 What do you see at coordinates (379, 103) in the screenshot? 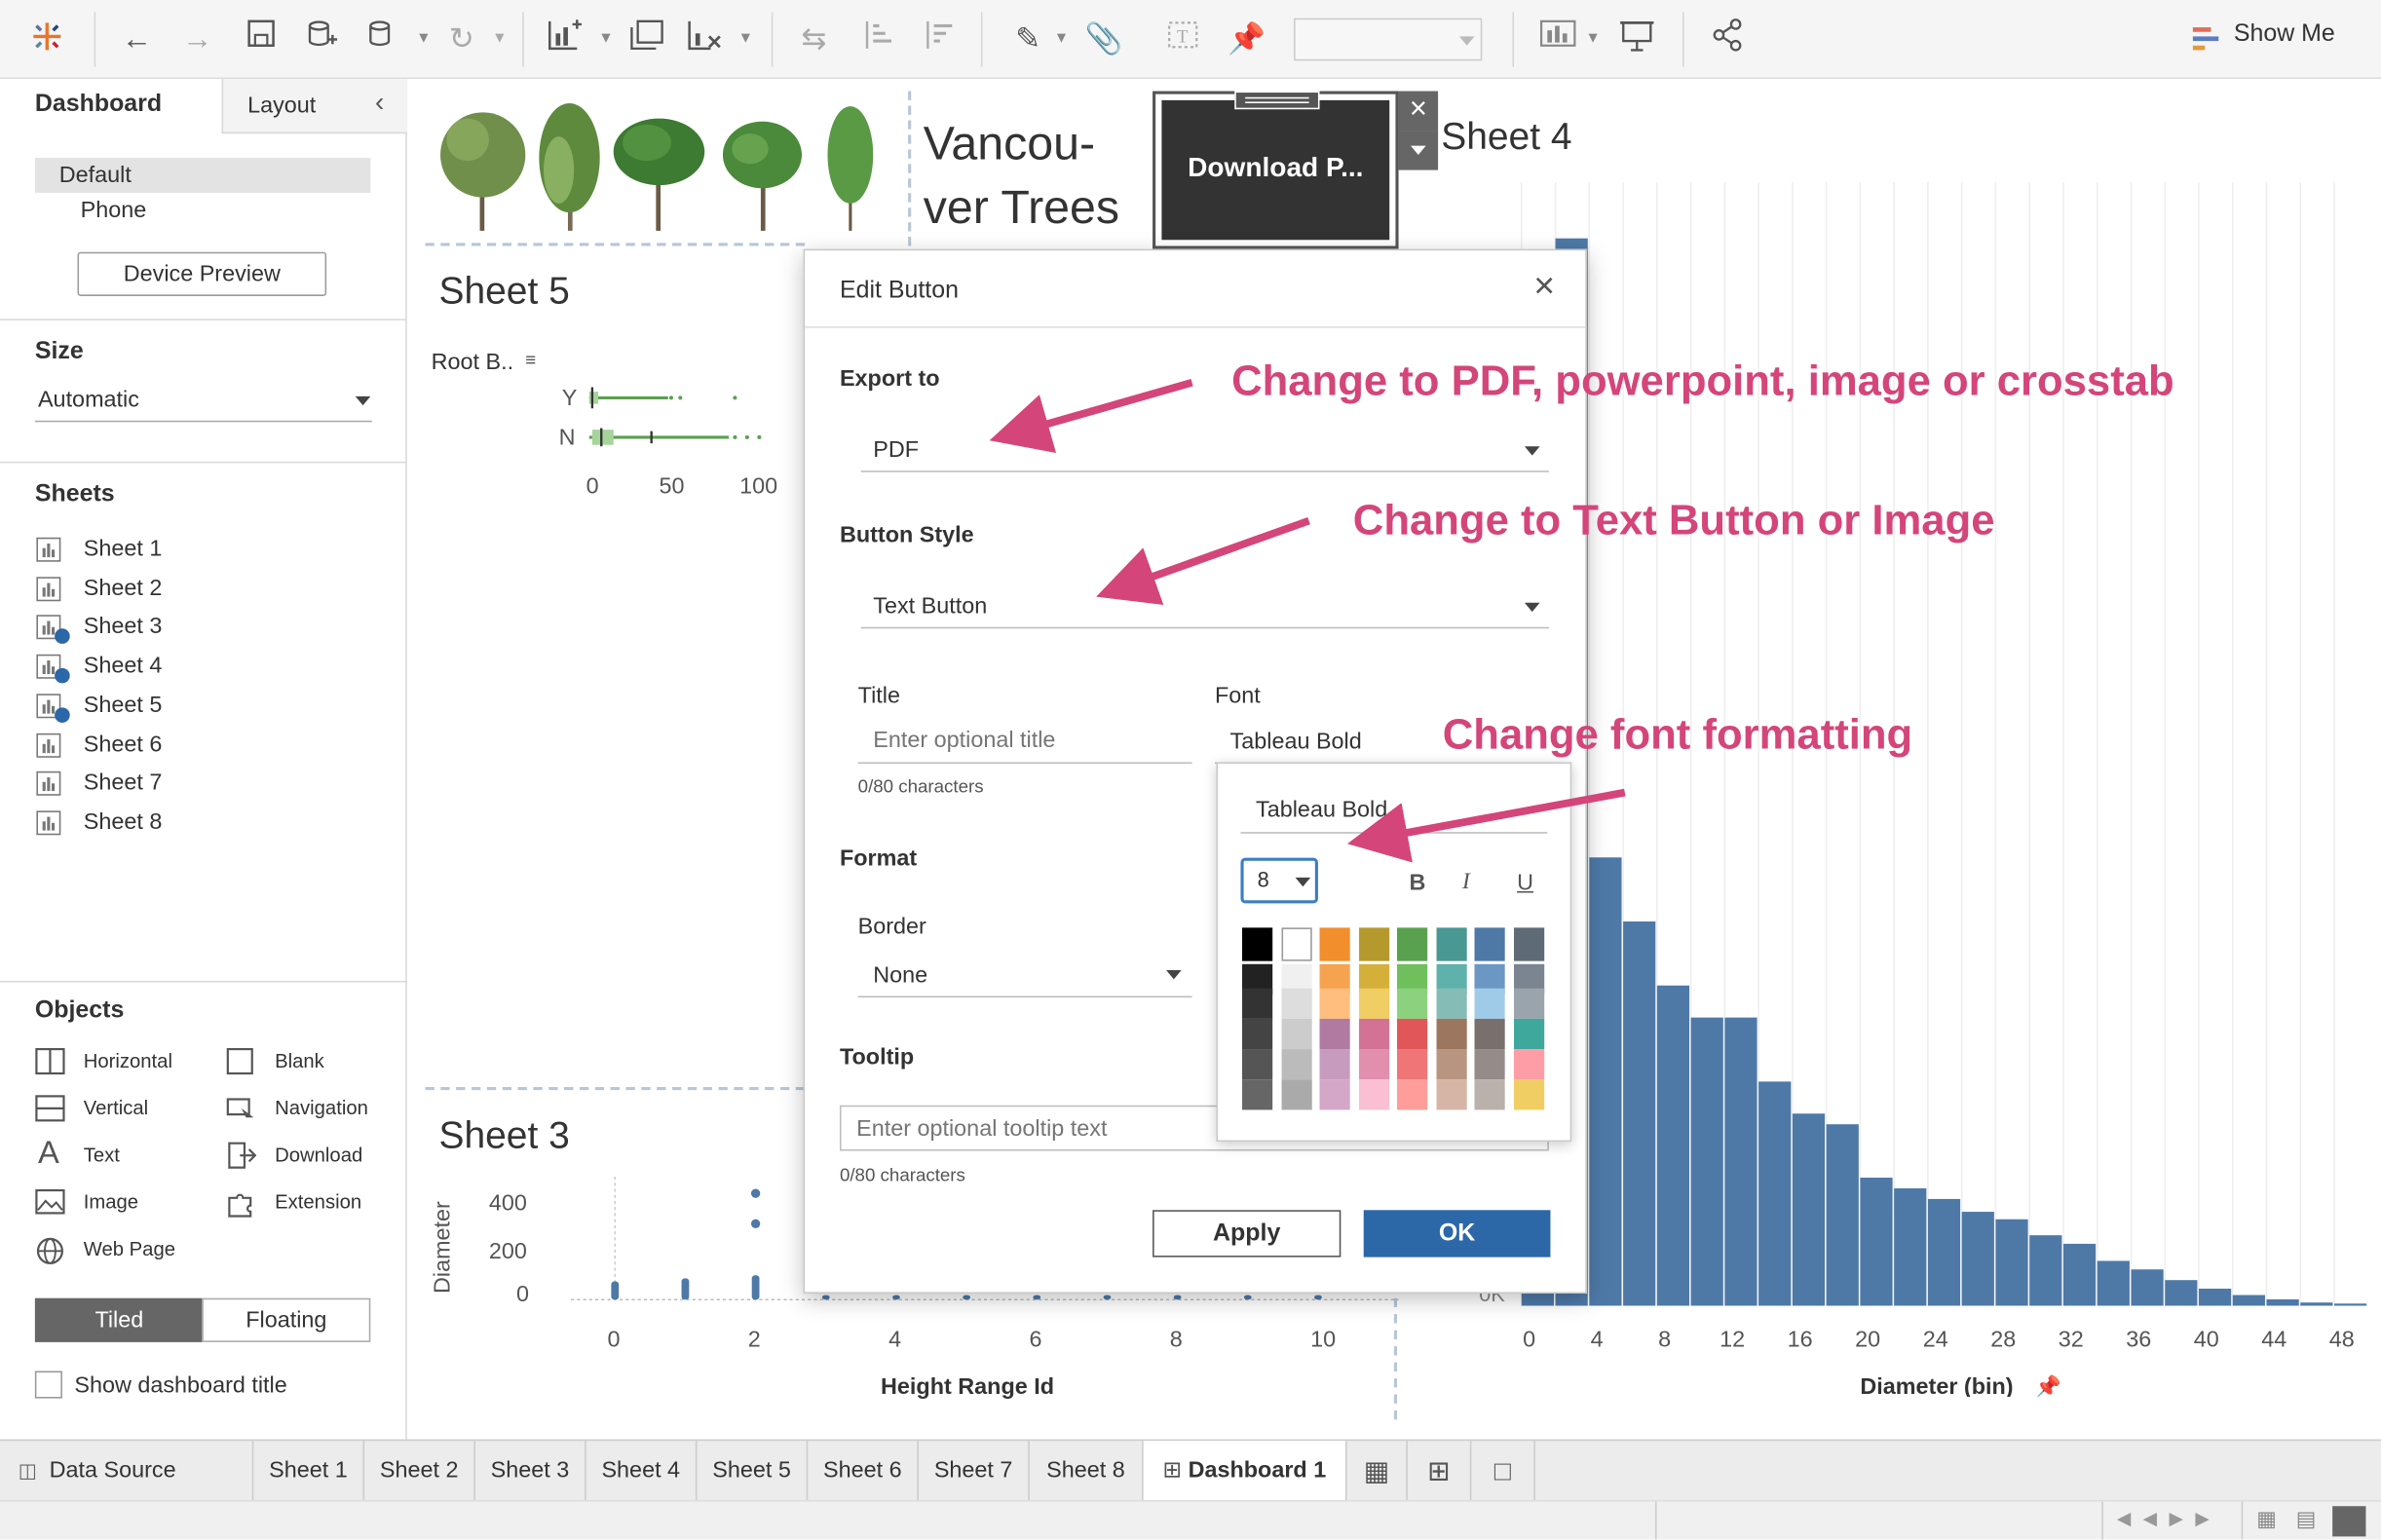
I see `collapse-chevron-icon: ‹` at bounding box center [379, 103].